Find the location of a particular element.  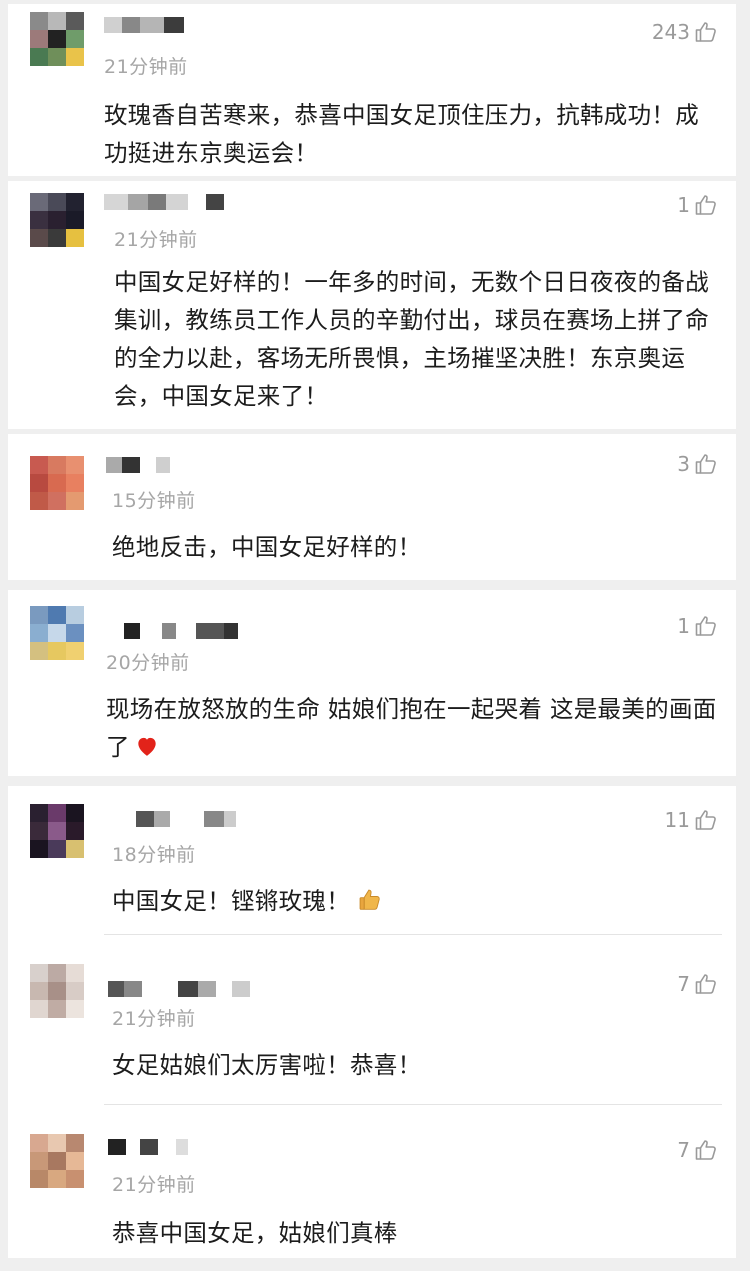

comment-text: 玫瑰香自苦寒来，恭喜中国女足顶住压力，抗韩成功！成功挺进东京奥运会！ is located at coordinates (401, 134).